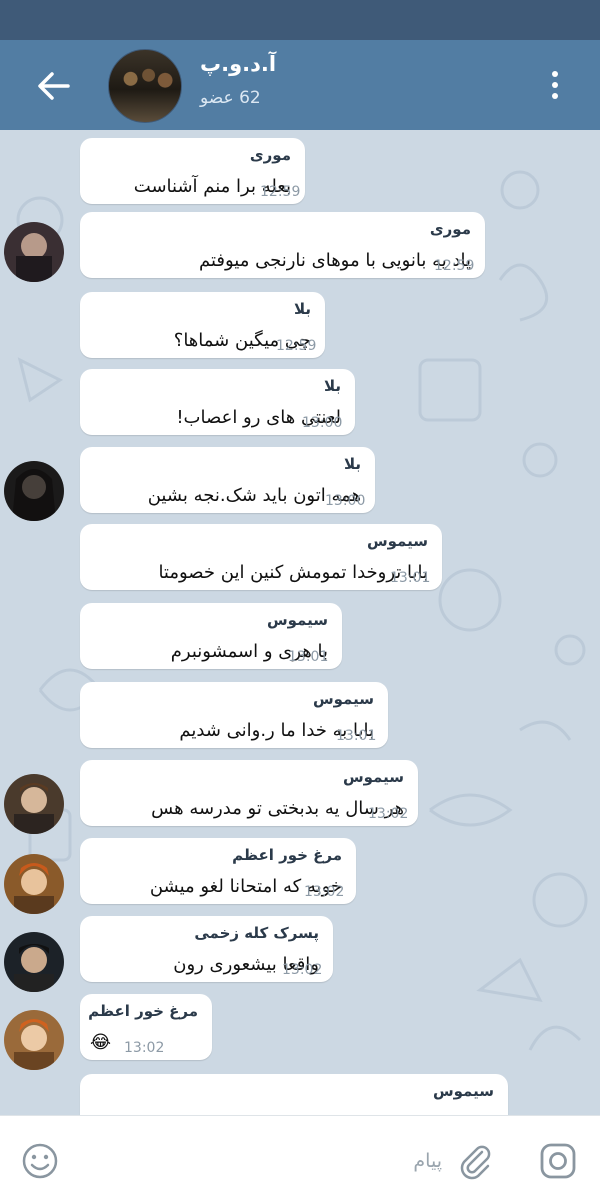  I want to click on list-item: سیموس هر سال یه بدبختی تو مدرسه هس 13:02, so click(300, 796).